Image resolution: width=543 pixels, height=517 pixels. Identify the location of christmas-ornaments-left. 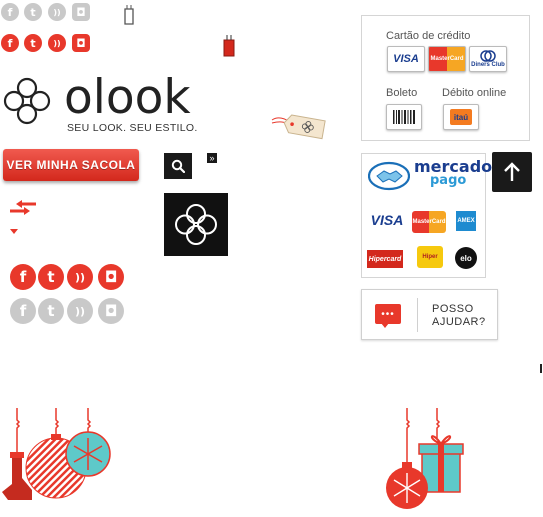
(56, 454).